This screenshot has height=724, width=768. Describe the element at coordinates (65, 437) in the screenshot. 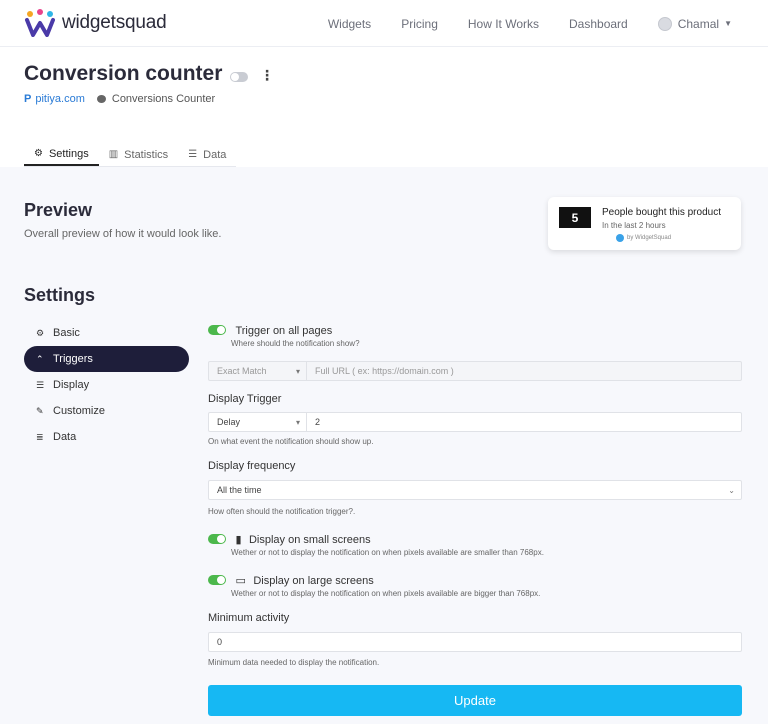

I see `menu-item-label: Data` at that location.